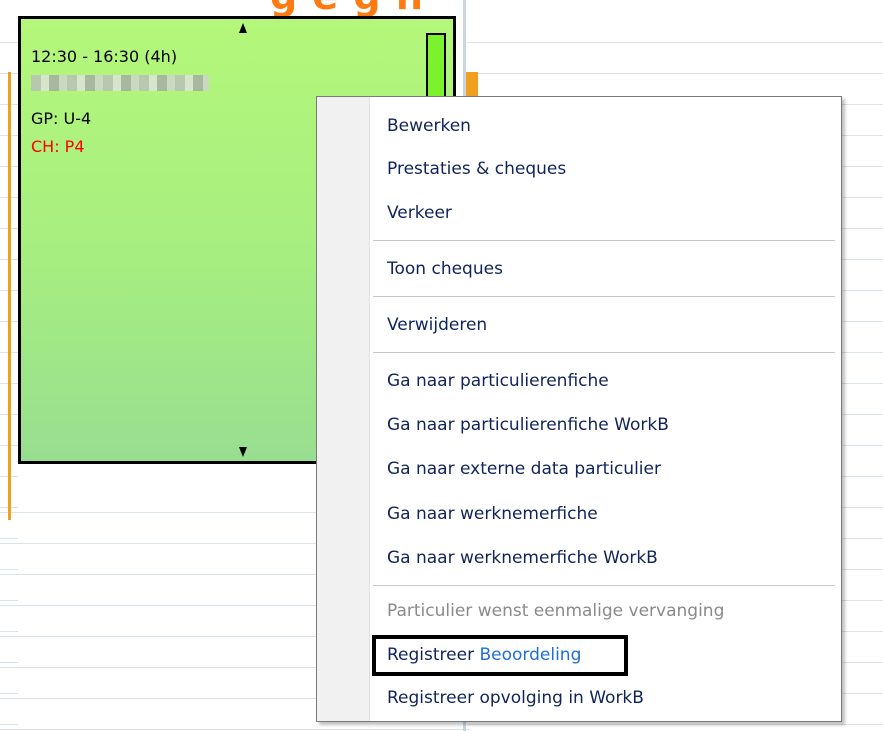 This screenshot has width=883, height=731. What do you see at coordinates (515, 698) in the screenshot?
I see `menu-item-registreer-opvolging-workb: Registreer opvolging in WorkB` at bounding box center [515, 698].